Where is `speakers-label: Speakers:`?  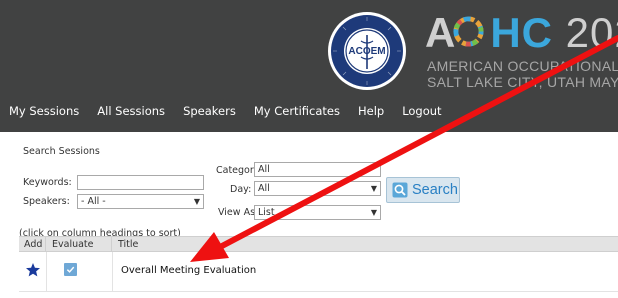 speakers-label: Speakers: is located at coordinates (46, 201).